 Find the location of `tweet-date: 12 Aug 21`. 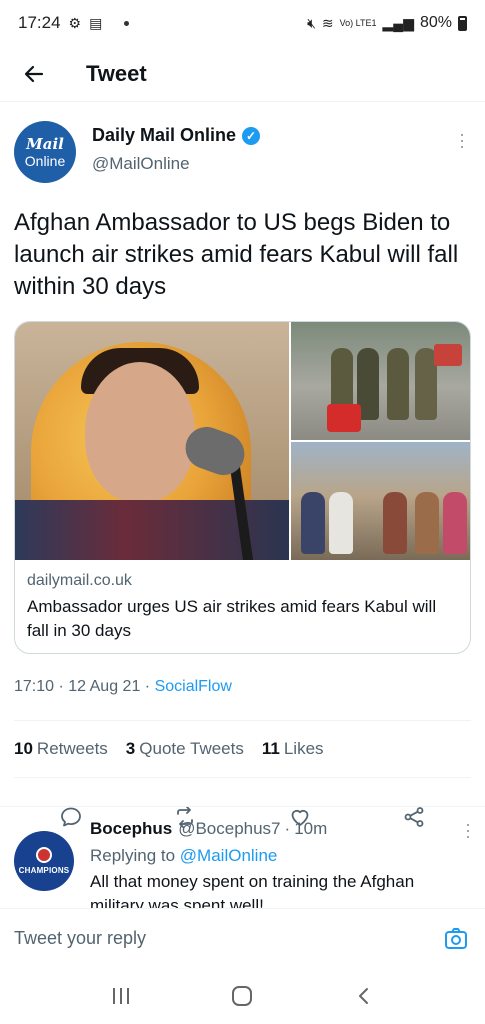

tweet-date: 12 Aug 21 is located at coordinates (104, 686).